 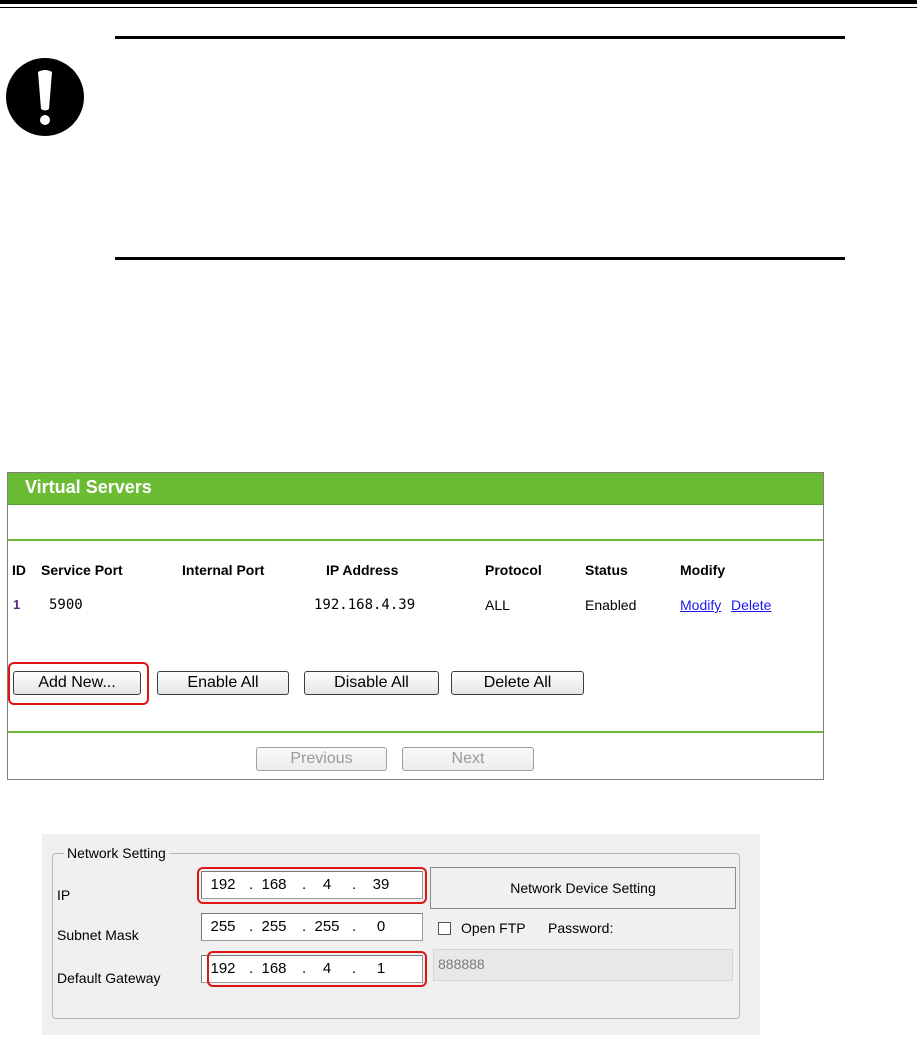 What do you see at coordinates (606, 570) in the screenshot?
I see `column-header-status: Status` at bounding box center [606, 570].